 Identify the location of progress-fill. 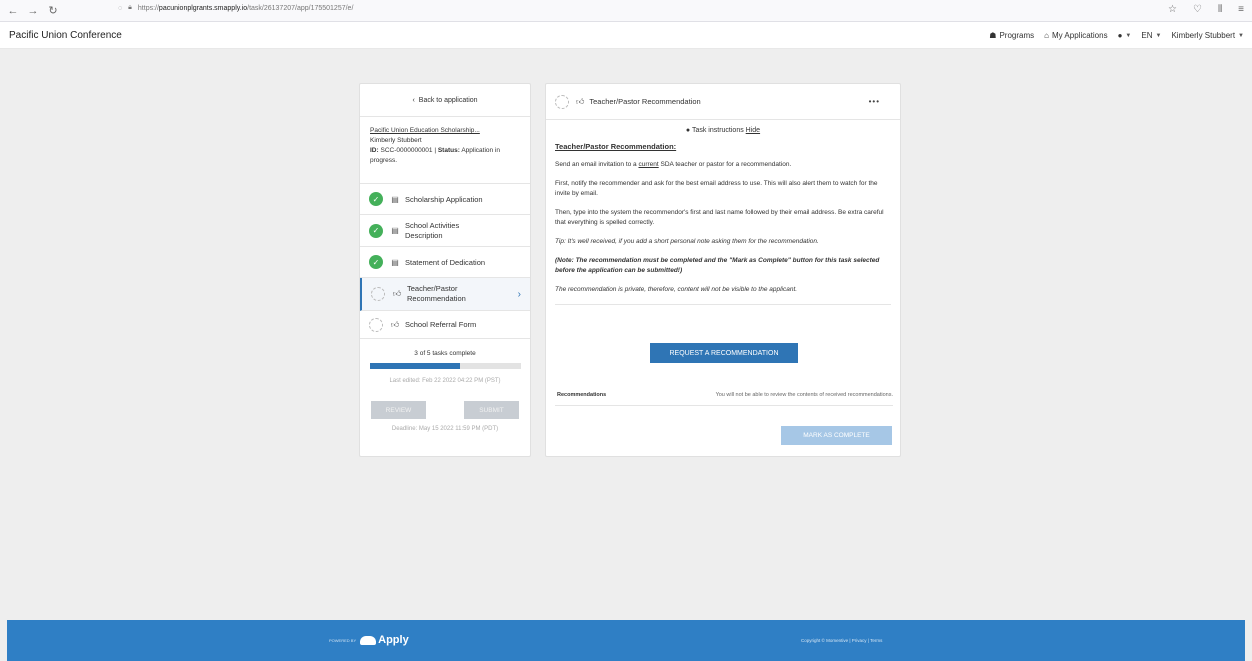
(415, 366).